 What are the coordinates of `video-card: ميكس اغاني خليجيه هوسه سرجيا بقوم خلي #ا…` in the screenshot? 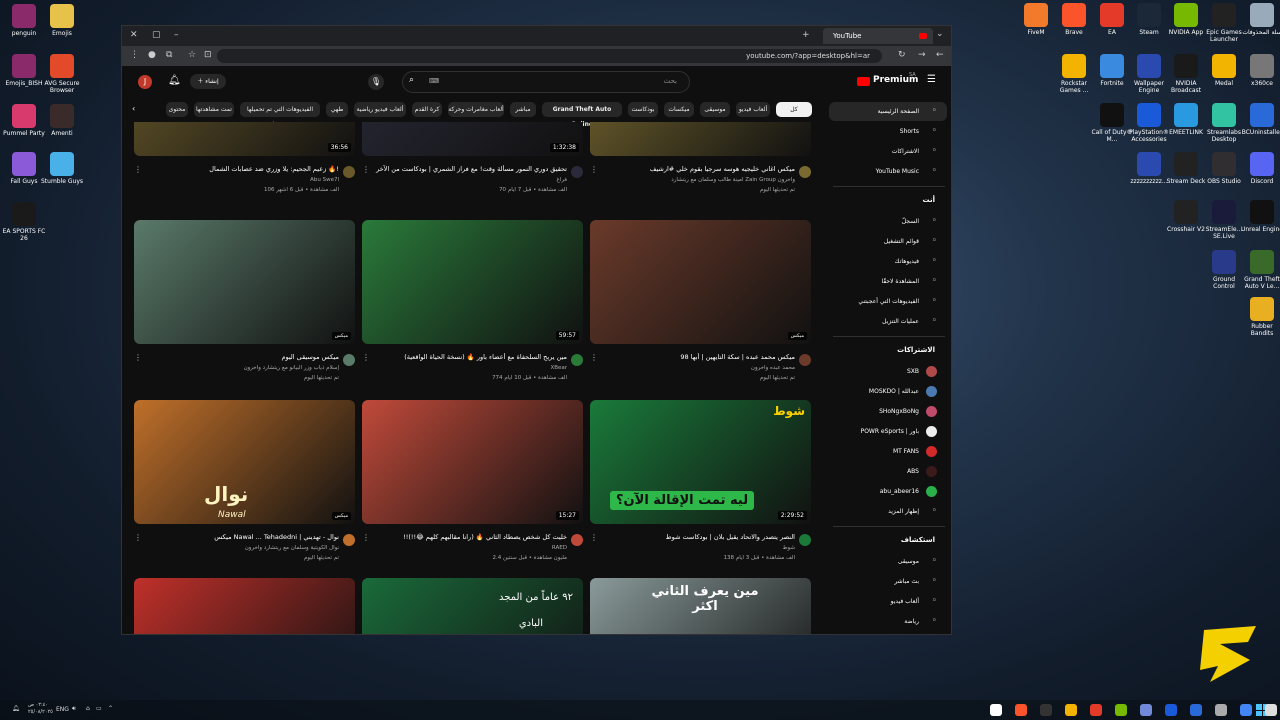 It's located at (700, 162).